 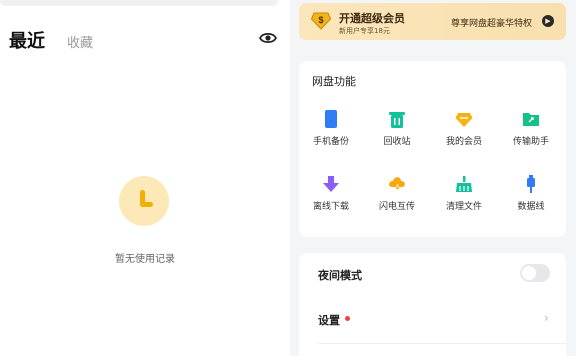 What do you see at coordinates (364, 31) in the screenshot?
I see `vip-subtitle: 新用户专享18元` at bounding box center [364, 31].